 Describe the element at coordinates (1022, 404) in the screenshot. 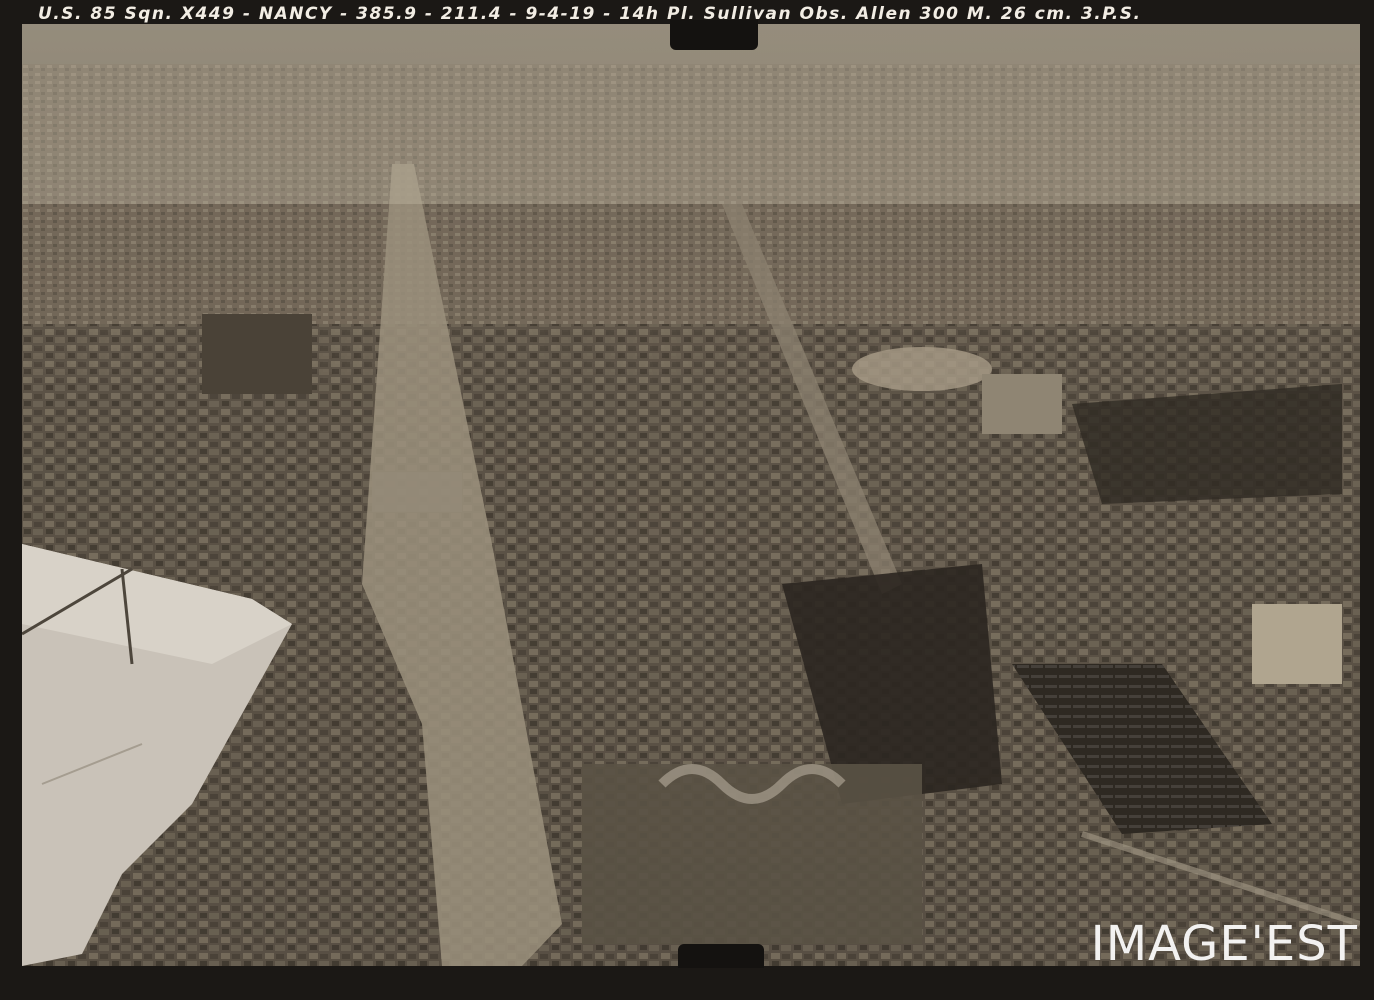

I see `large-building` at that location.